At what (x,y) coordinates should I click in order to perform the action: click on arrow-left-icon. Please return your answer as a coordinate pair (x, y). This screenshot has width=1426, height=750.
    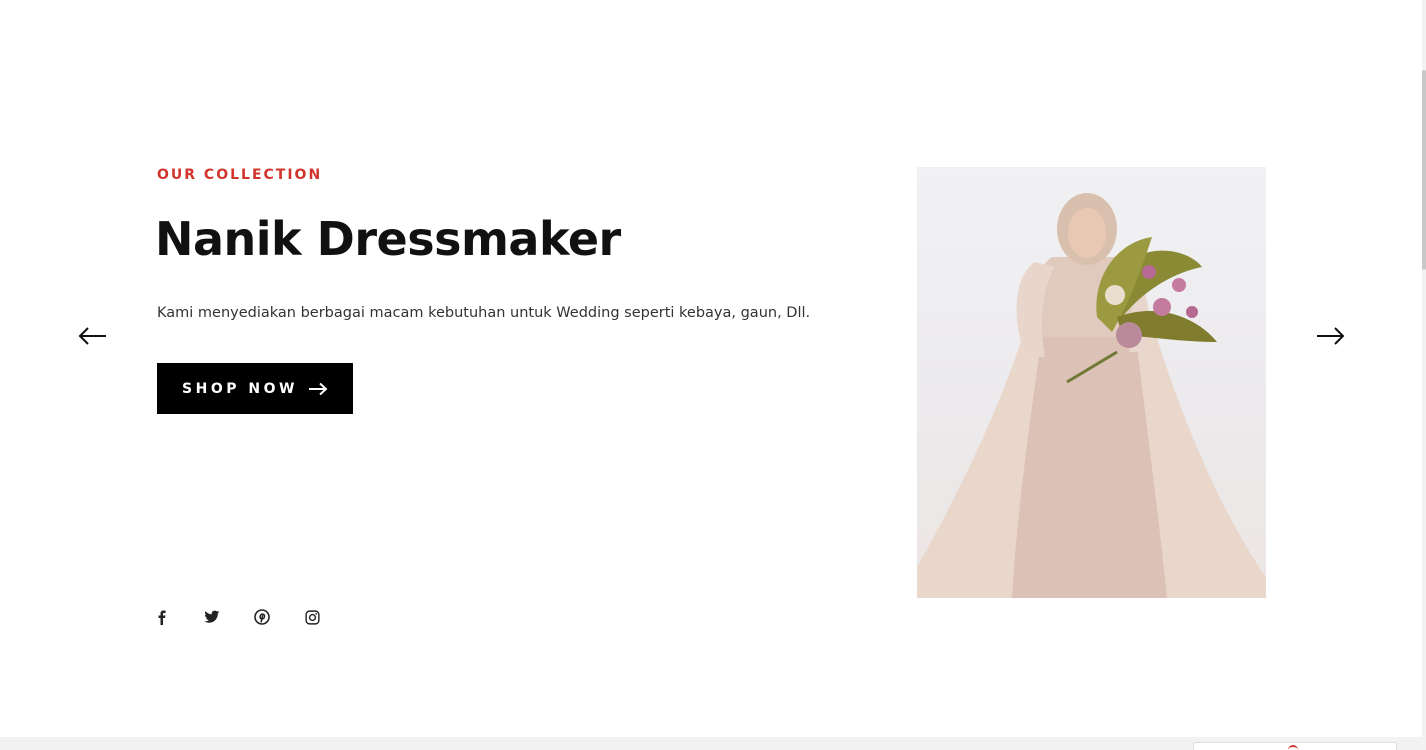
    Looking at the image, I should click on (92, 336).